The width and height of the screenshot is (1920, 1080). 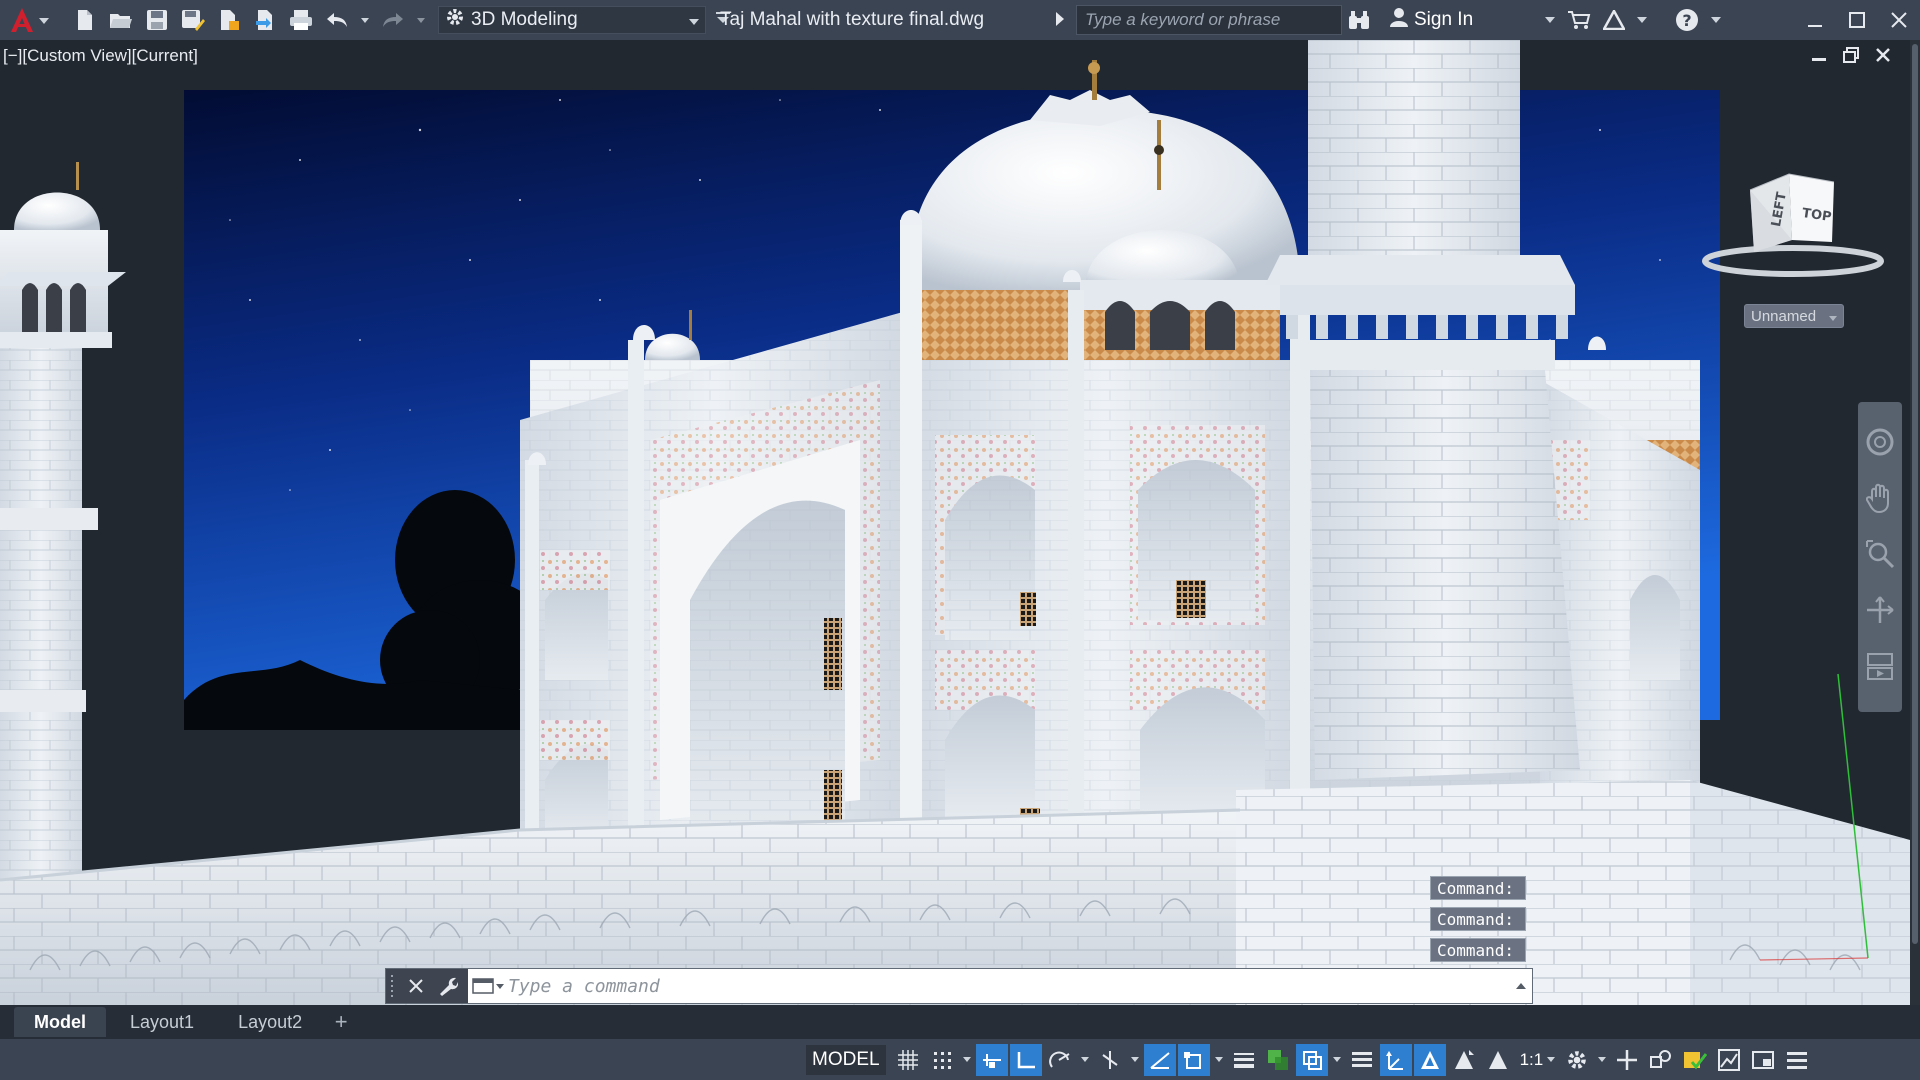 I want to click on customize-icon, so click(x=1797, y=1060).